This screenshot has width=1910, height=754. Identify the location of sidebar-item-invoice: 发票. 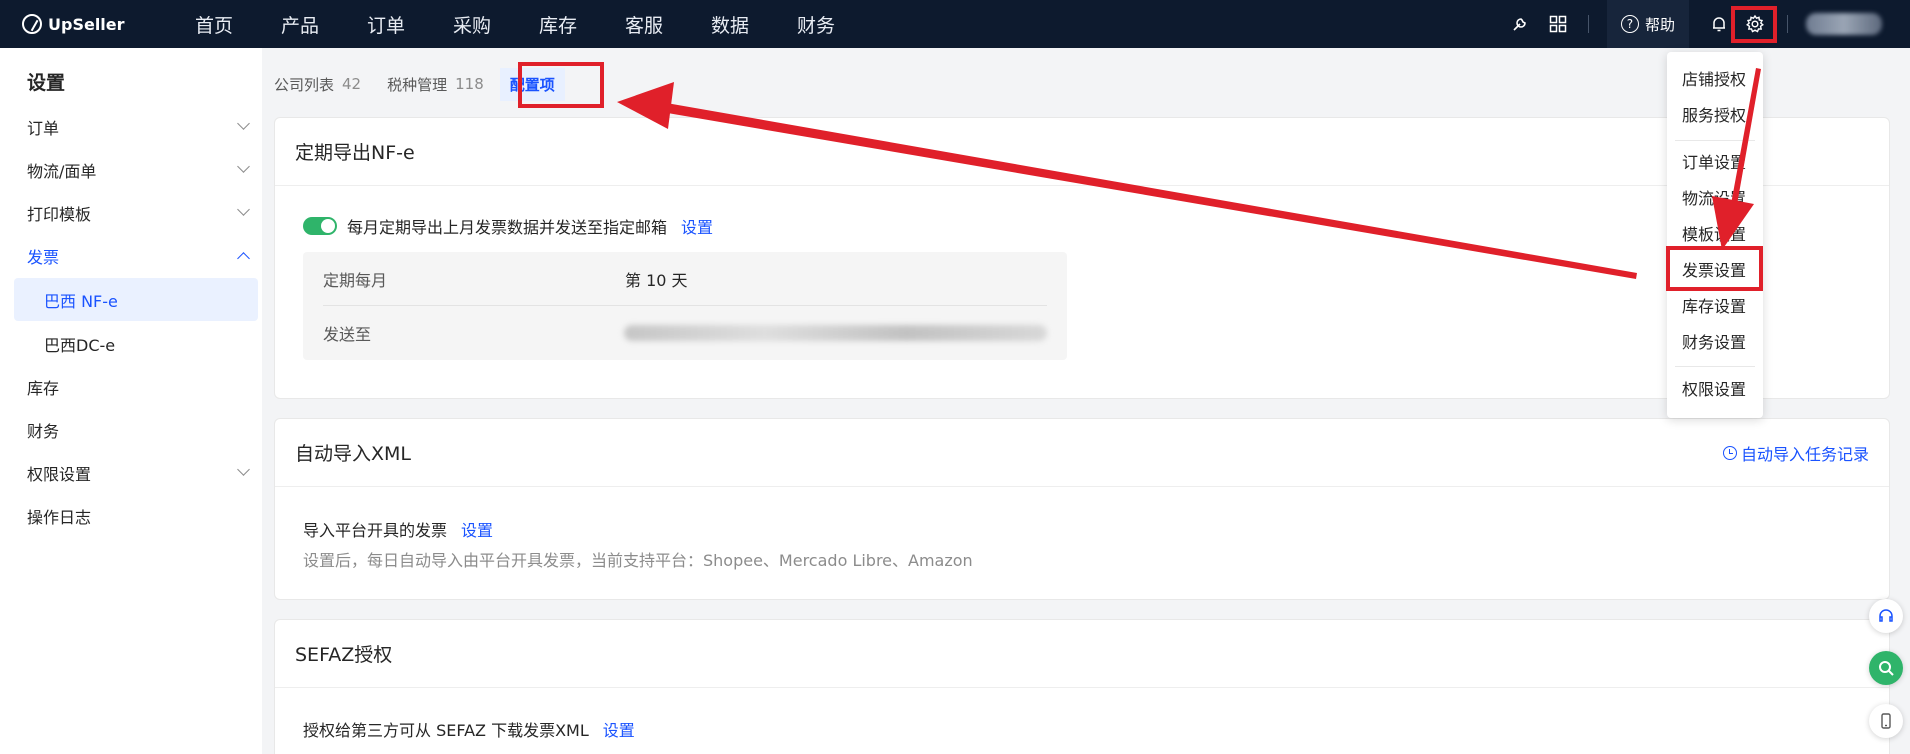
(136, 255).